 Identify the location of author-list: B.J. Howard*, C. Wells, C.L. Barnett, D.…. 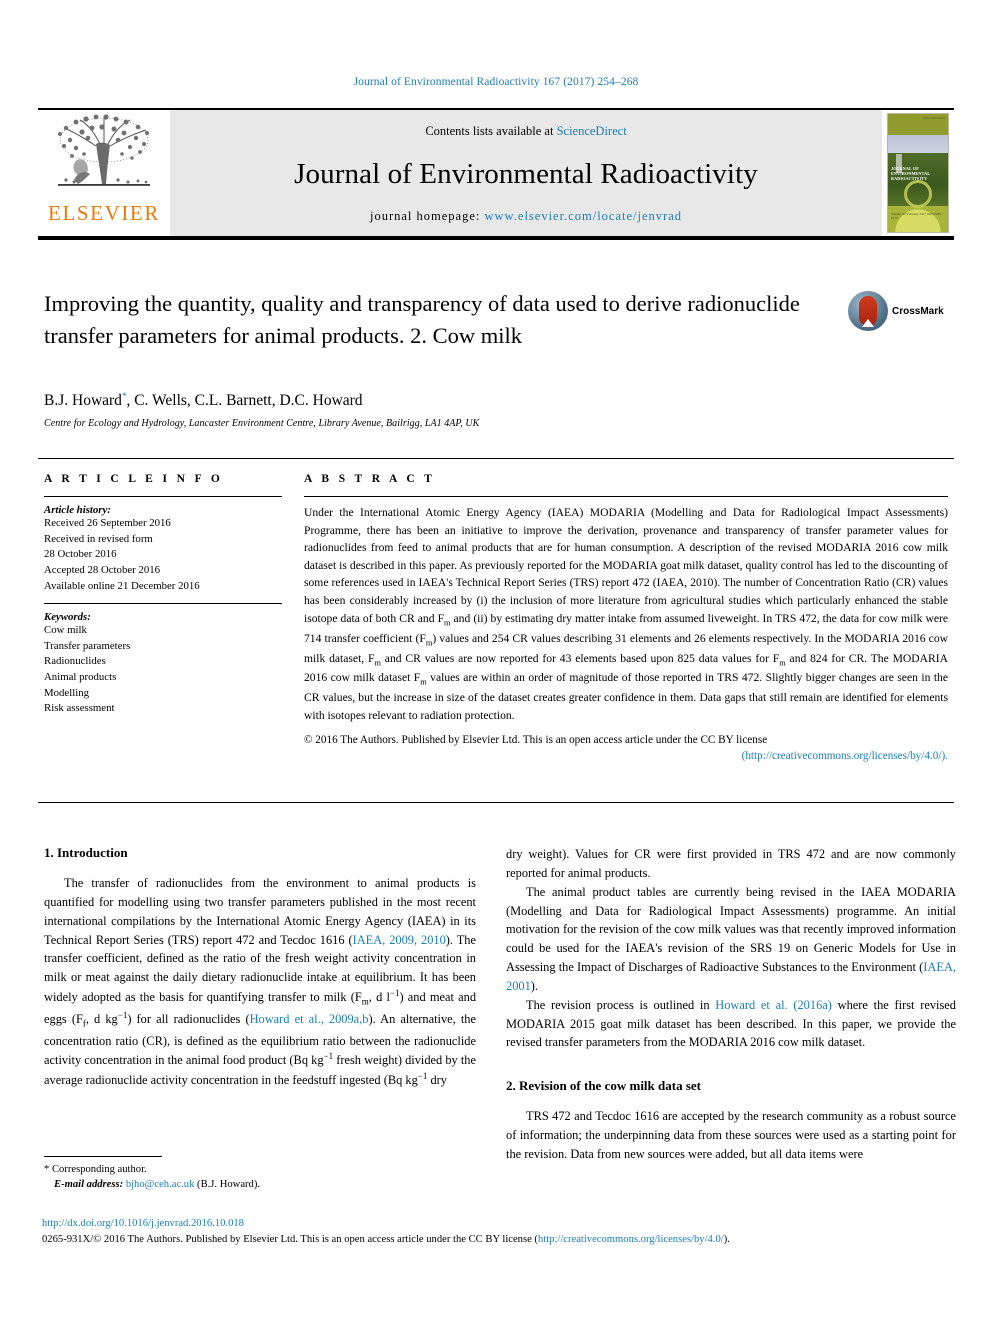
(203, 400).